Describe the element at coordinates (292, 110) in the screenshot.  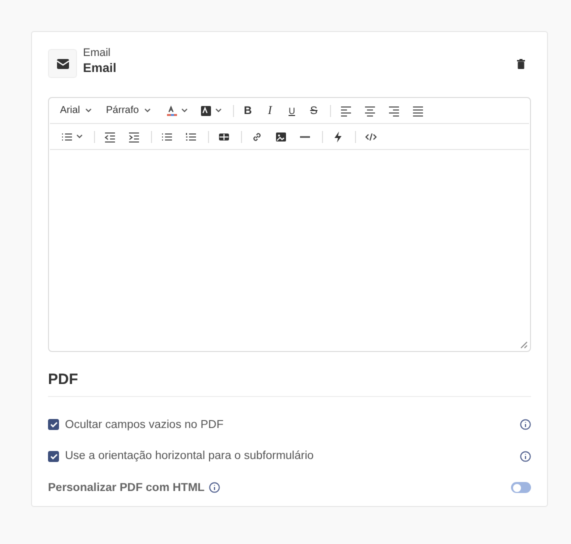
I see `underline-button: U` at that location.